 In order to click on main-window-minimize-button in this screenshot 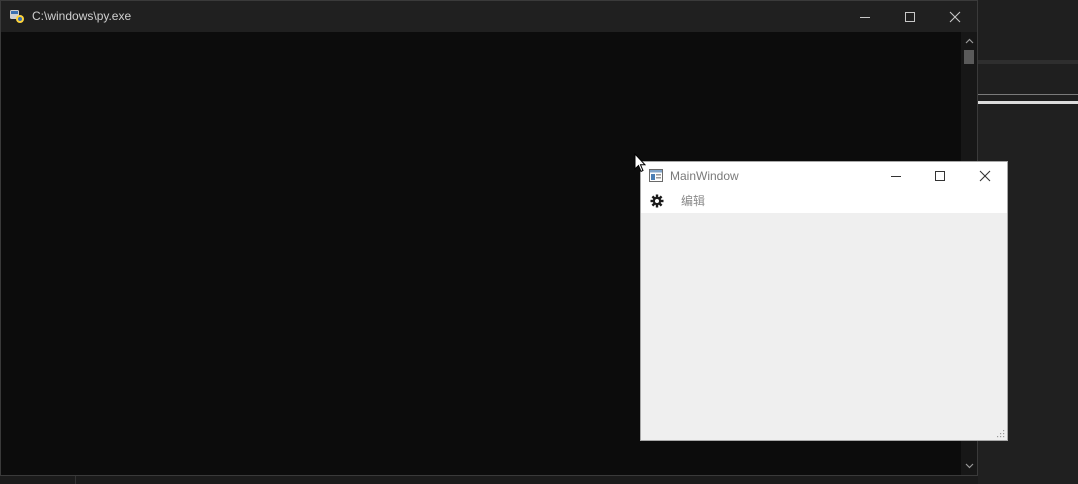, I will do `click(896, 176)`.